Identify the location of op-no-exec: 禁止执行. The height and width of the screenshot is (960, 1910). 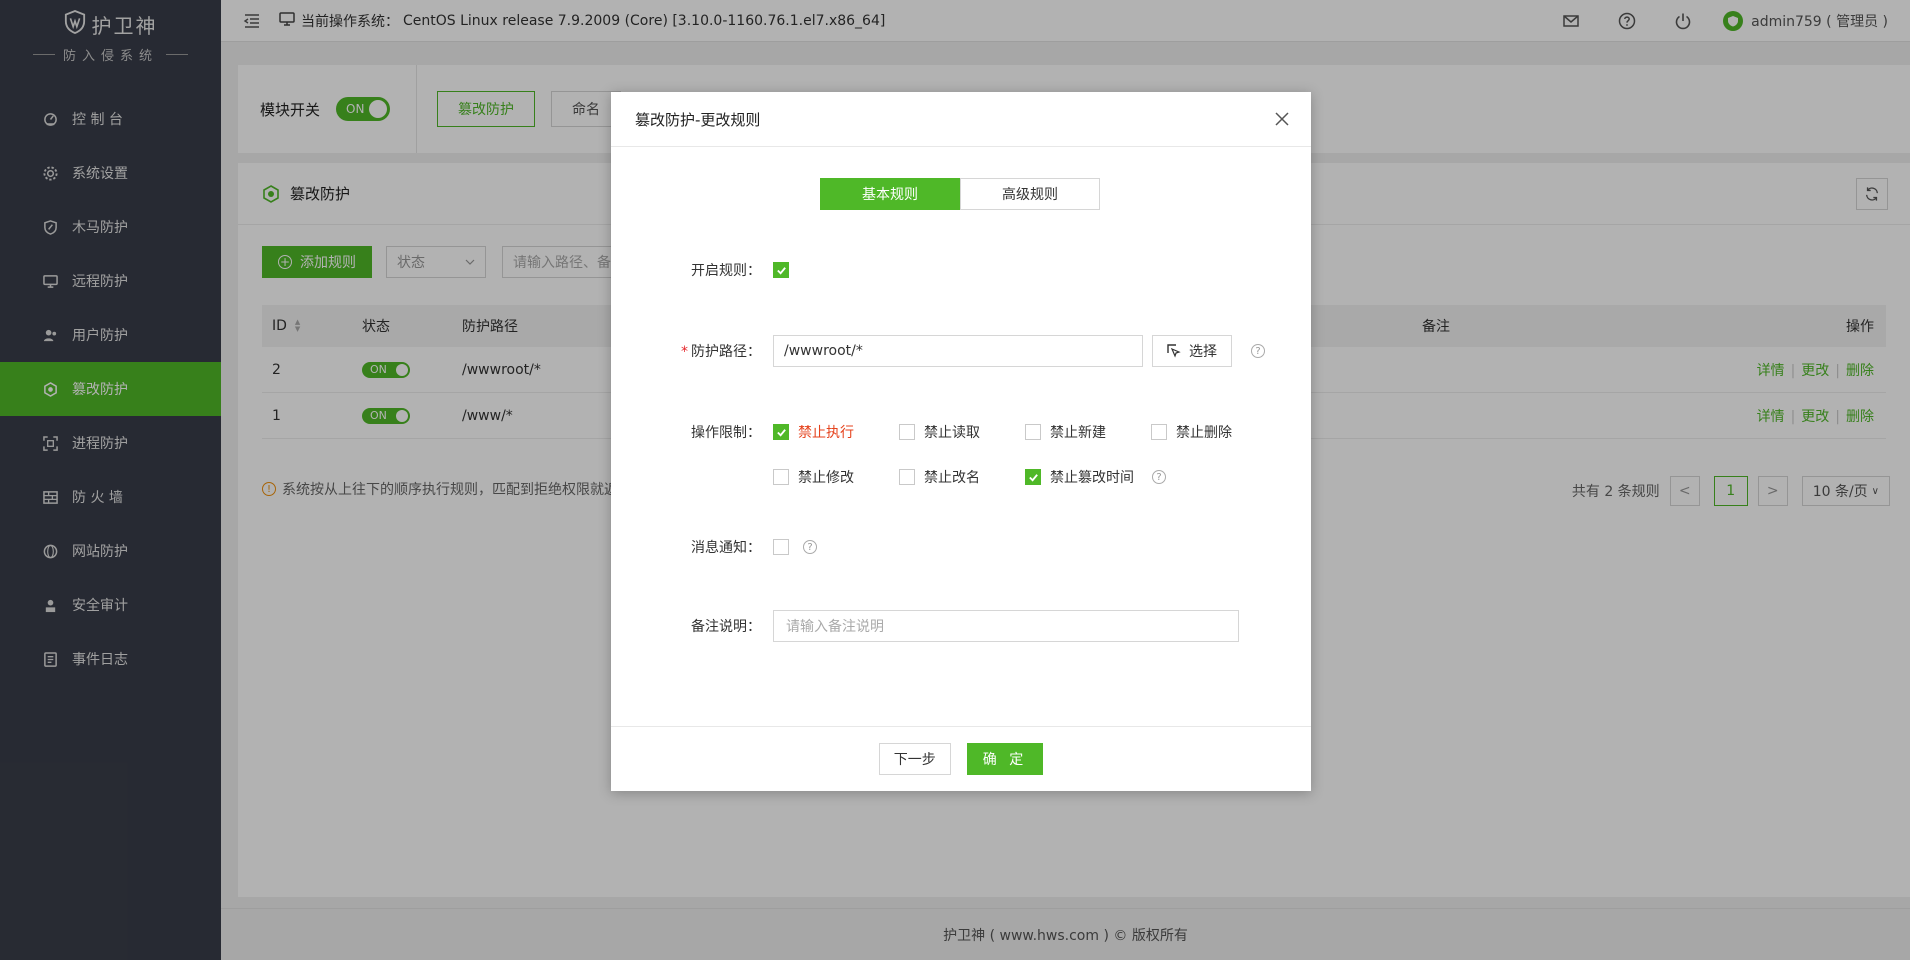
(836, 432).